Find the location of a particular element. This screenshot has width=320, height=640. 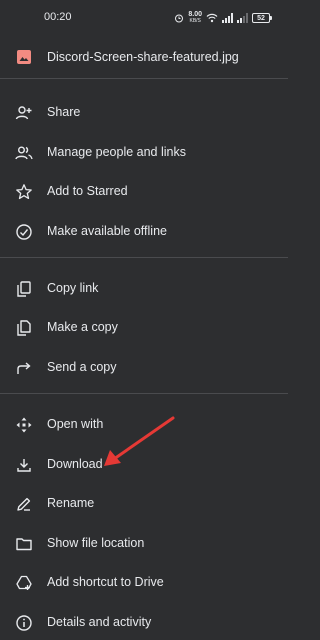

menu-item-label: Rename is located at coordinates (71, 503).